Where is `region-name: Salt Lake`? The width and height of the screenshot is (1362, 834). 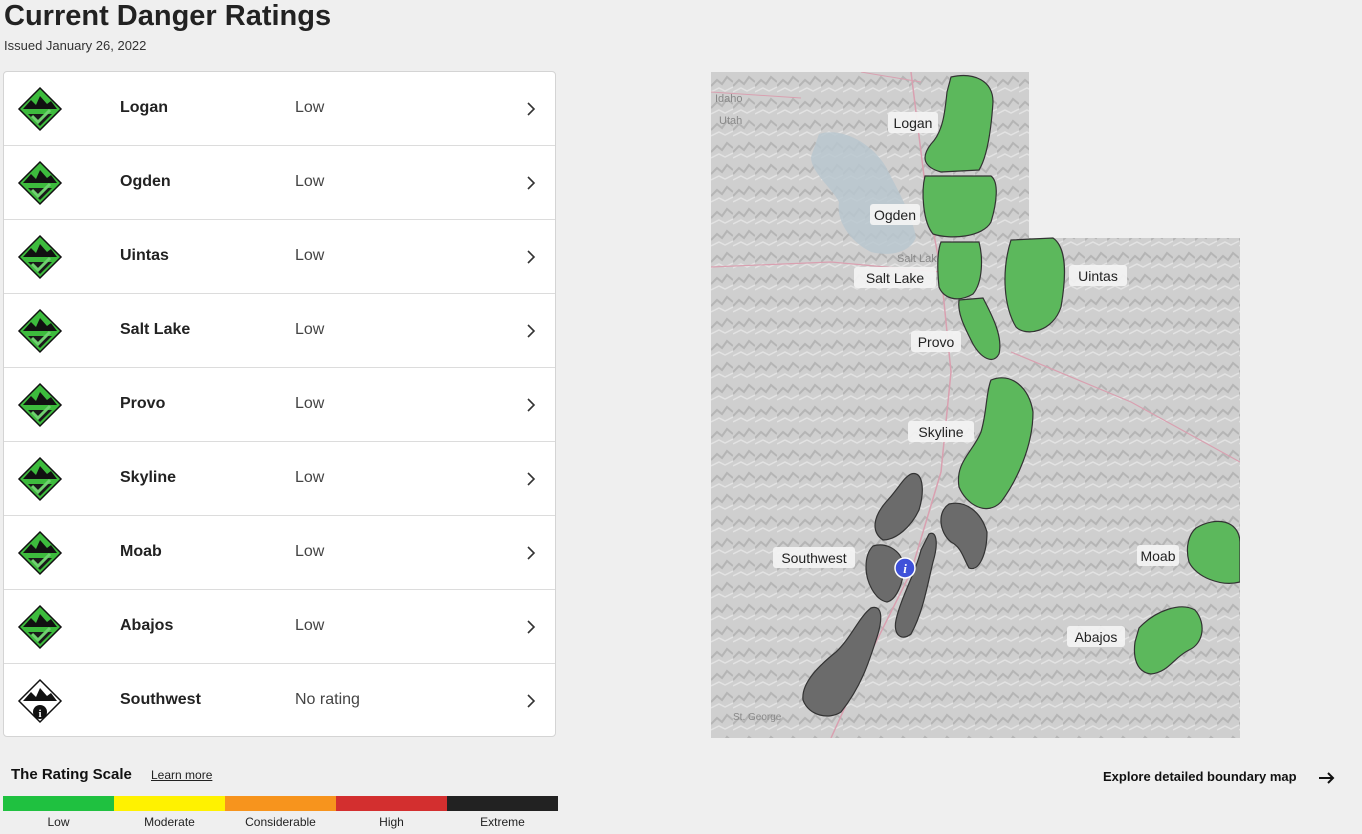
region-name: Salt Lake is located at coordinates (155, 329).